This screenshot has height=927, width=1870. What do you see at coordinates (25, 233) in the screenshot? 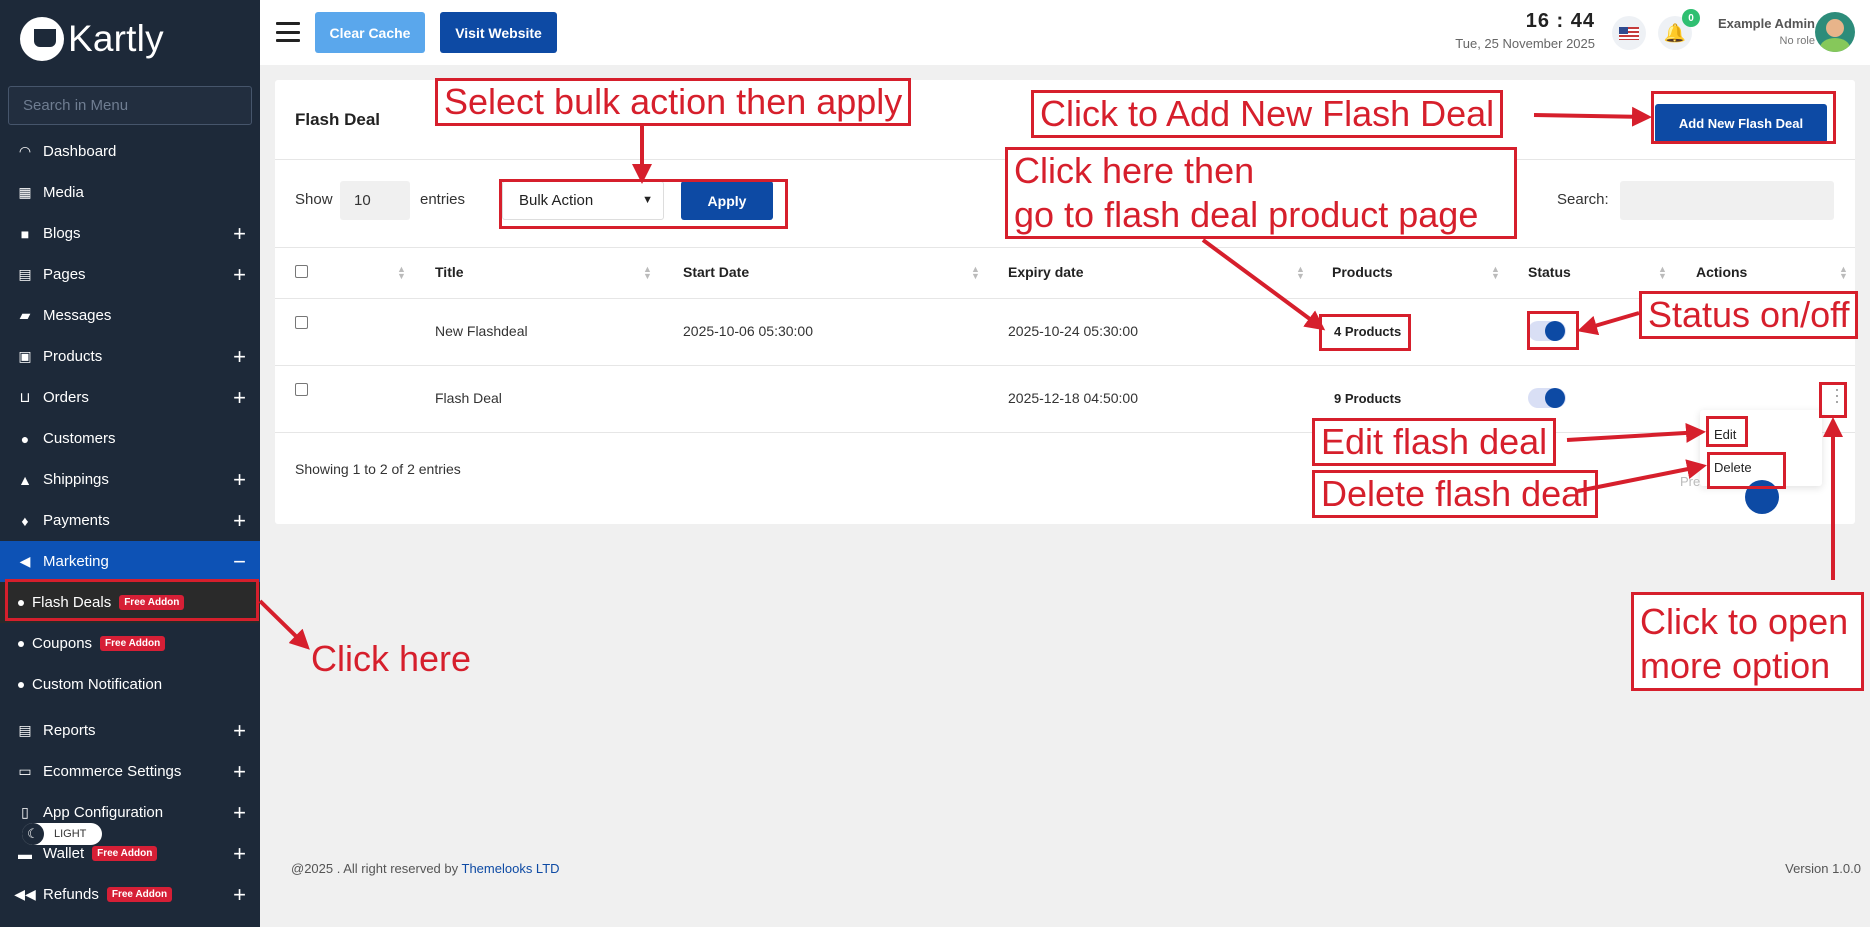
I see `blog-icon: ■` at bounding box center [25, 233].